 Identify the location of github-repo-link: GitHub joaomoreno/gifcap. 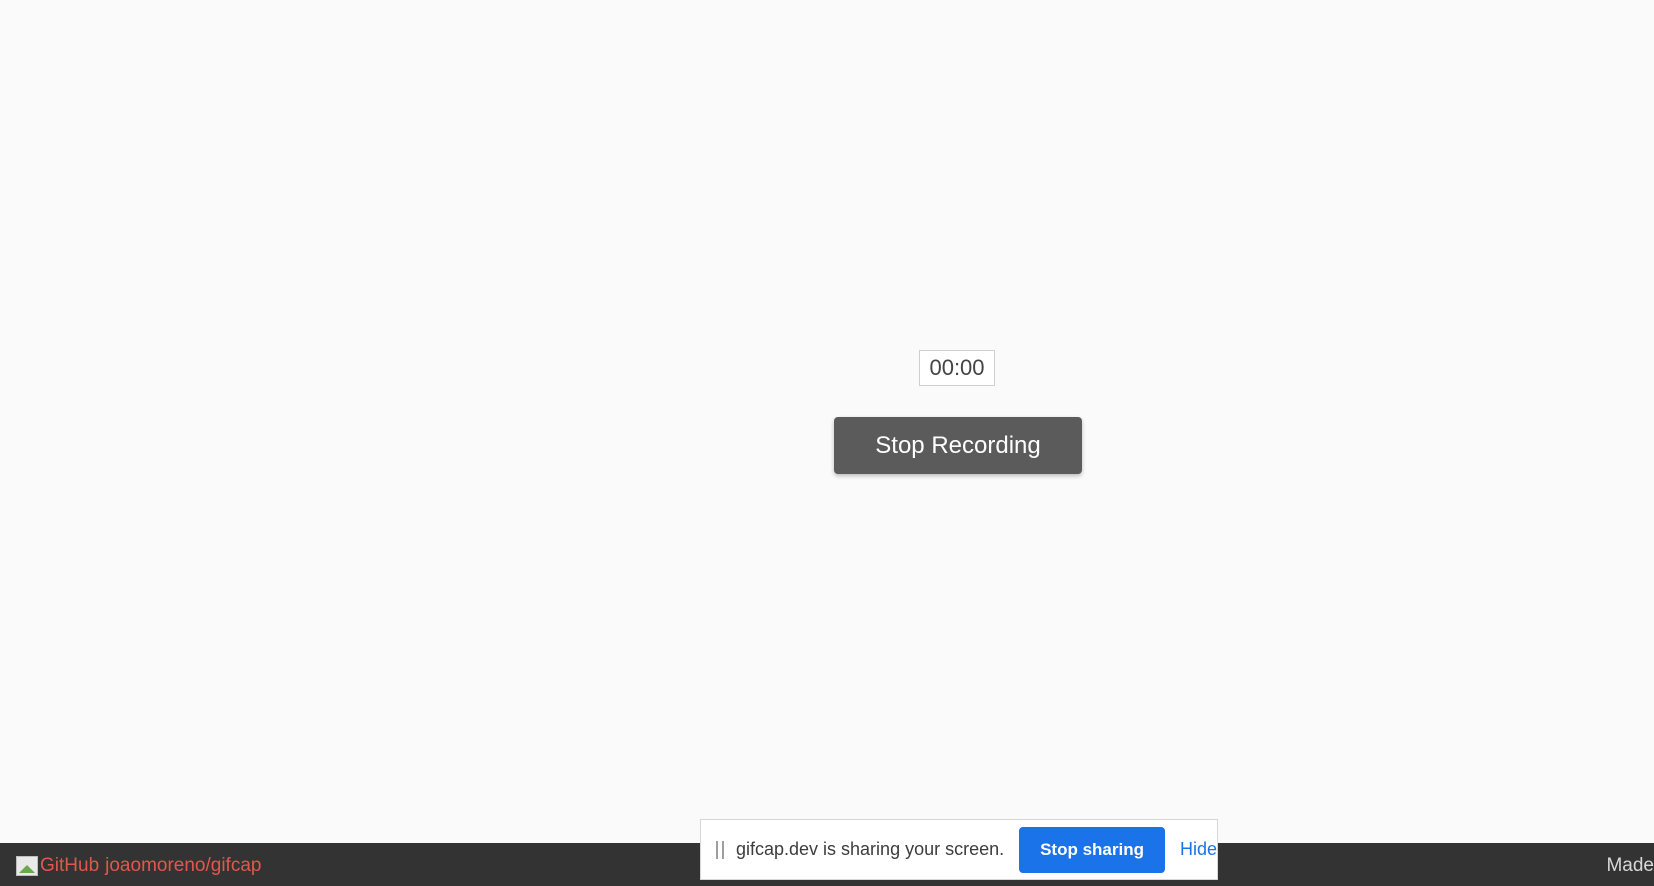
(138, 866).